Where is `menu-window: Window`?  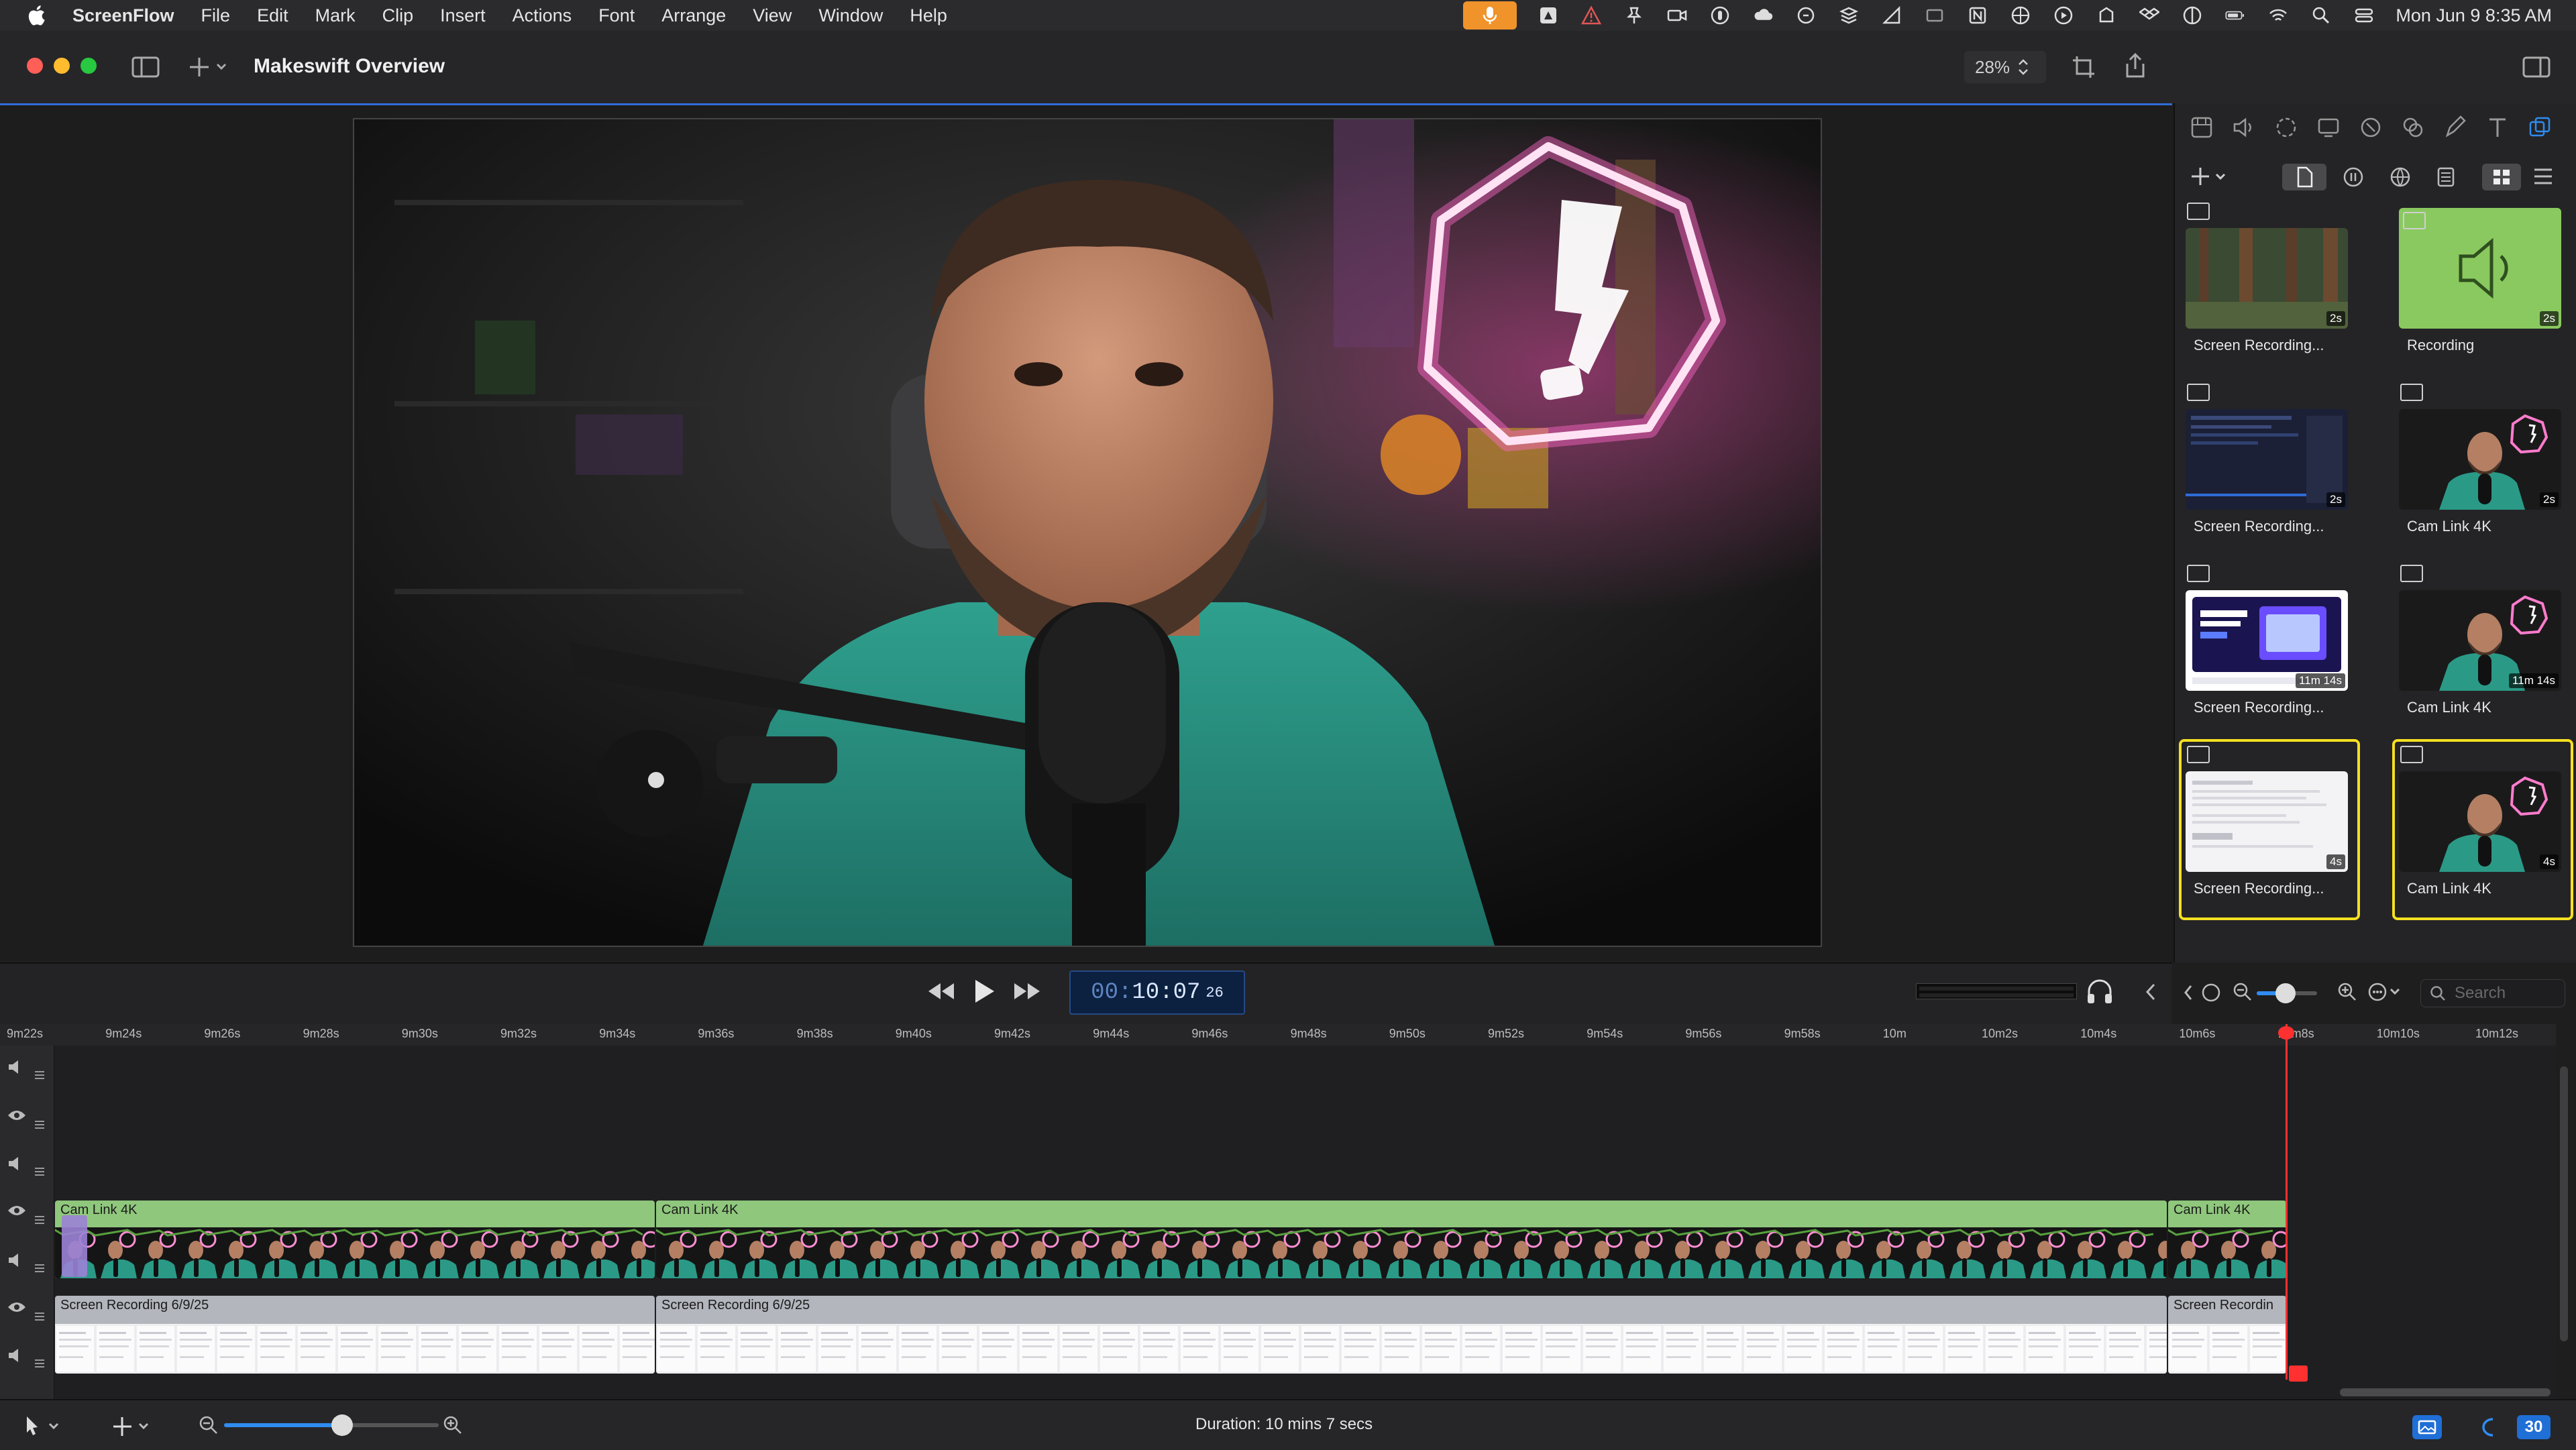 menu-window: Window is located at coordinates (850, 15).